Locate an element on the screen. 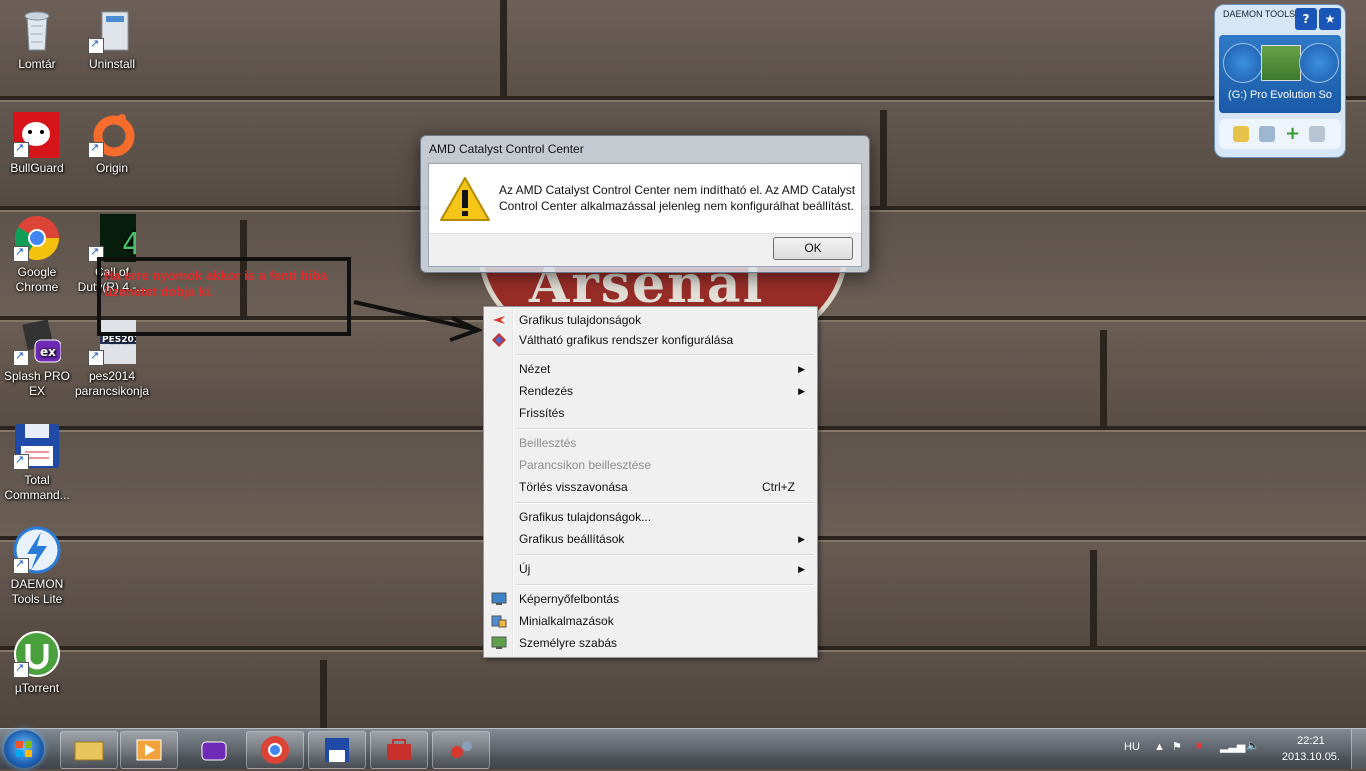 This screenshot has height=771, width=1366. menu-item-label: Beillesztés is located at coordinates (548, 443).